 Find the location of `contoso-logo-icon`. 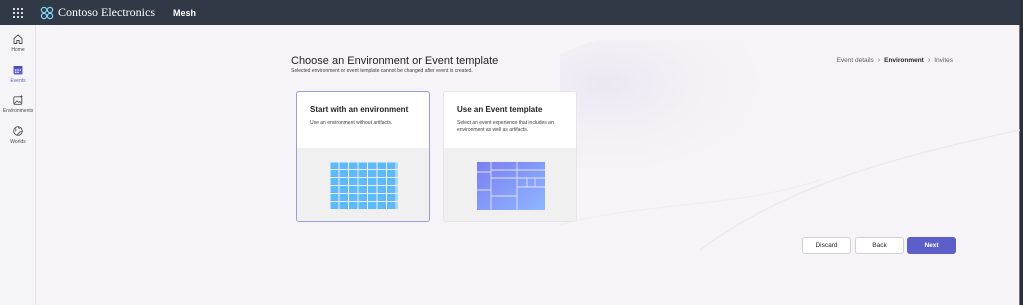

contoso-logo-icon is located at coordinates (47, 12).